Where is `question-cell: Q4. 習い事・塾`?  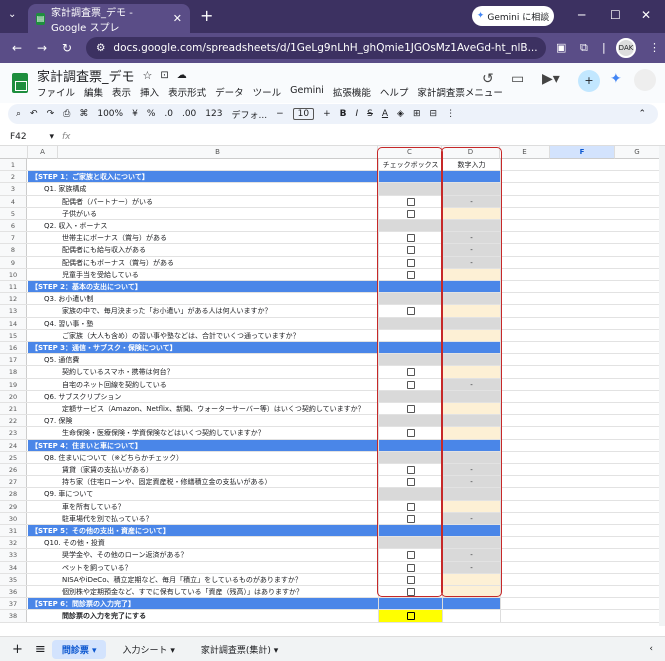
question-cell: Q4. 習い事・塾 is located at coordinates (203, 323).